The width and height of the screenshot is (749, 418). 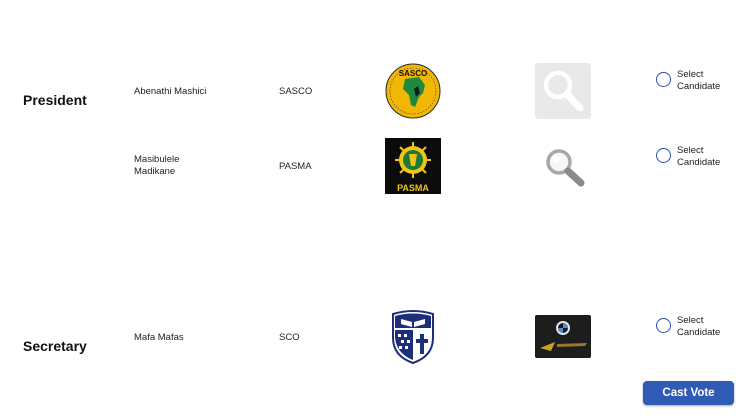 I want to click on candidate-party: SASCO, so click(x=296, y=91).